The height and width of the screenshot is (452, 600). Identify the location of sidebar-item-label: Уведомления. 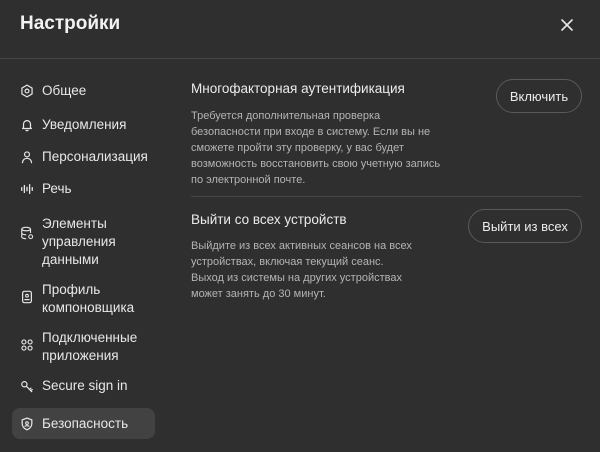
(84, 124).